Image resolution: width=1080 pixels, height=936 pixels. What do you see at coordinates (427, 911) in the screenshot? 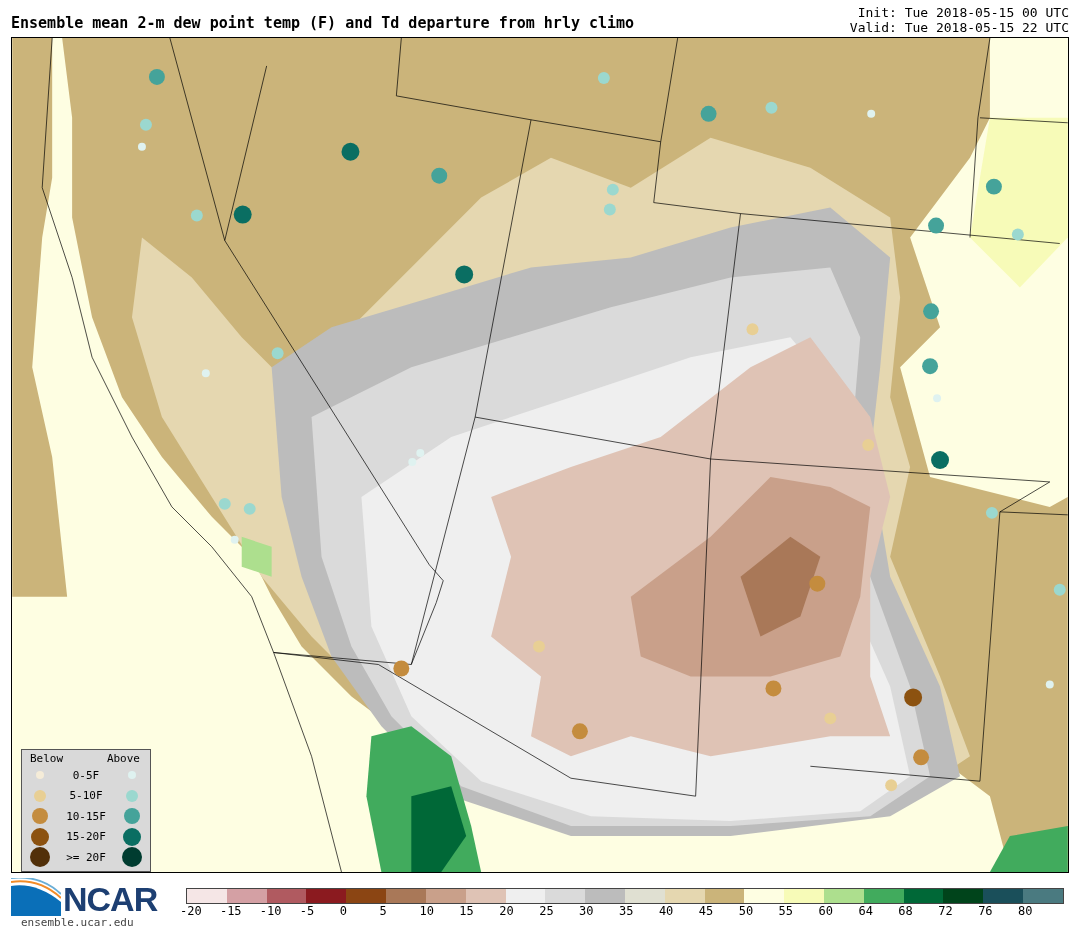
I see `scale-tick-label: 10` at bounding box center [427, 911].